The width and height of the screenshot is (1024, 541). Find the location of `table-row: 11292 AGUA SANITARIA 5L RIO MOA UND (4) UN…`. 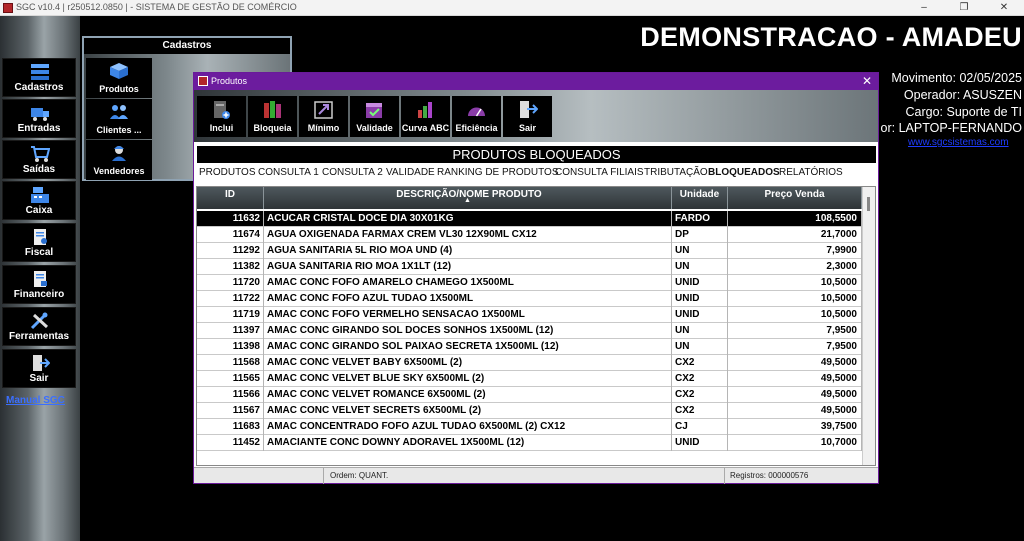

table-row: 11292 AGUA SANITARIA 5L RIO MOA UND (4) UN… is located at coordinates (529, 251).